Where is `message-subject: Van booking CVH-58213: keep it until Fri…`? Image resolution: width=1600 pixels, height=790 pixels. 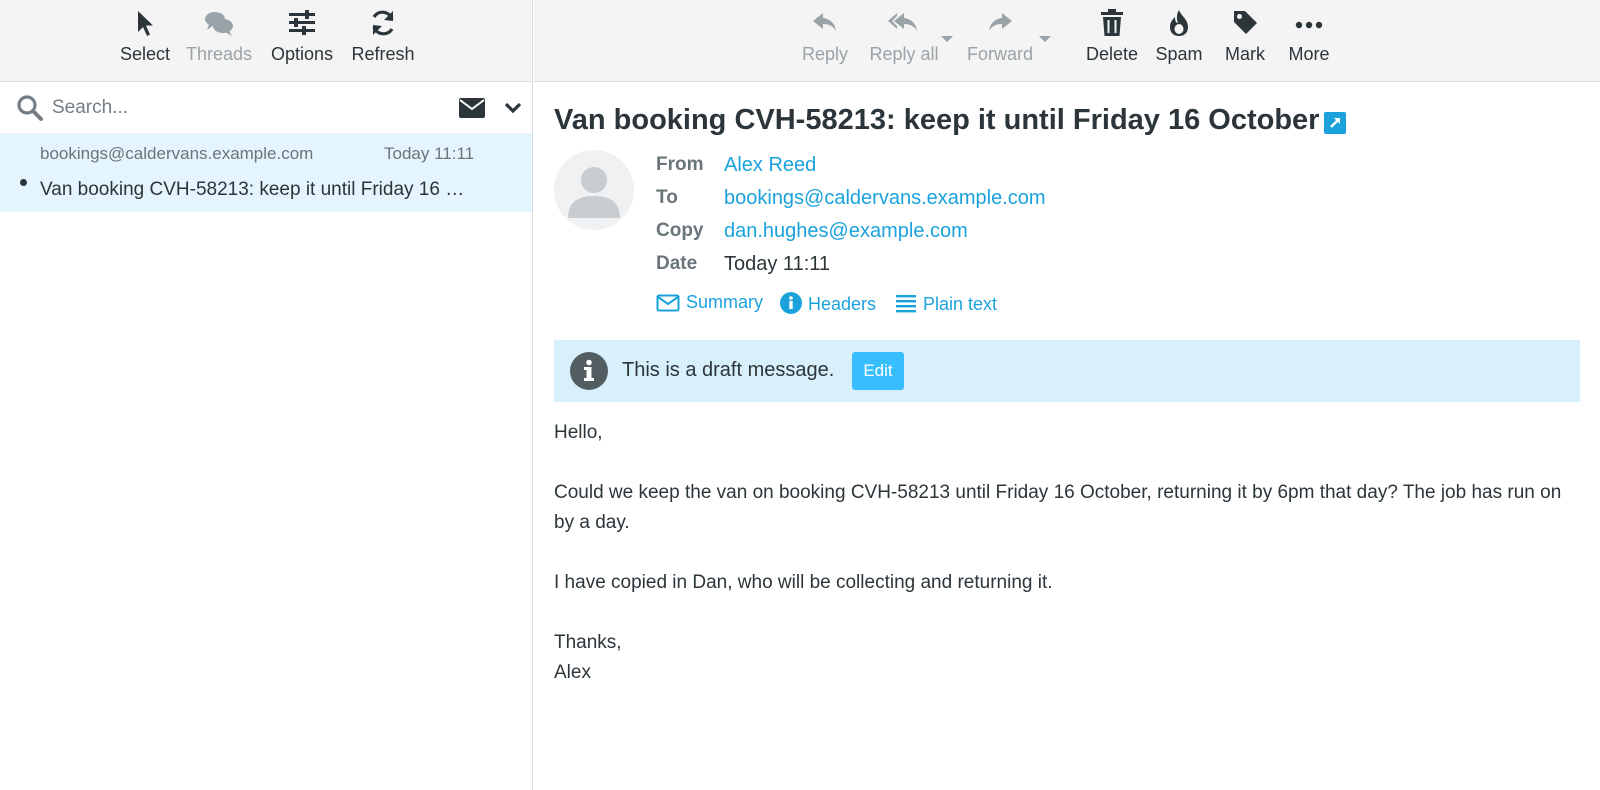
message-subject: Van booking CVH-58213: keep it until Fri… is located at coordinates (252, 189).